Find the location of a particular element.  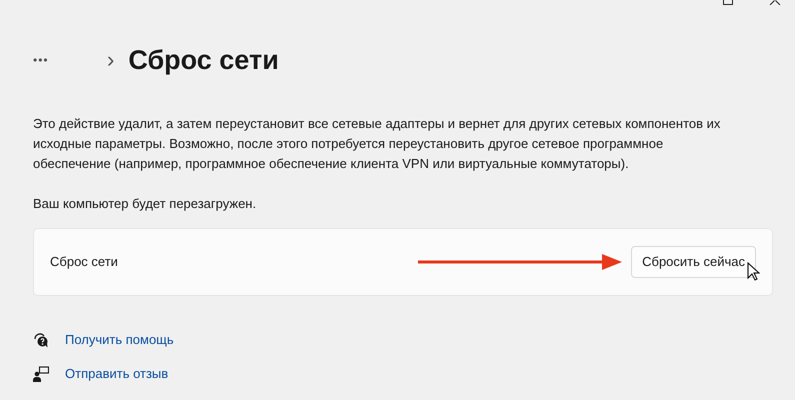

description-text: Это действие удалит, а затем переустановит все сетевые адаптеры и вернет для других сетевых компонентов их исходные параметры. Возможно, после этого потребуется переустановить другое сетевое программное обеспечение (например, программное обеспечение клиента VPN или виртуальные коммутаторы). is located at coordinates (377, 144).